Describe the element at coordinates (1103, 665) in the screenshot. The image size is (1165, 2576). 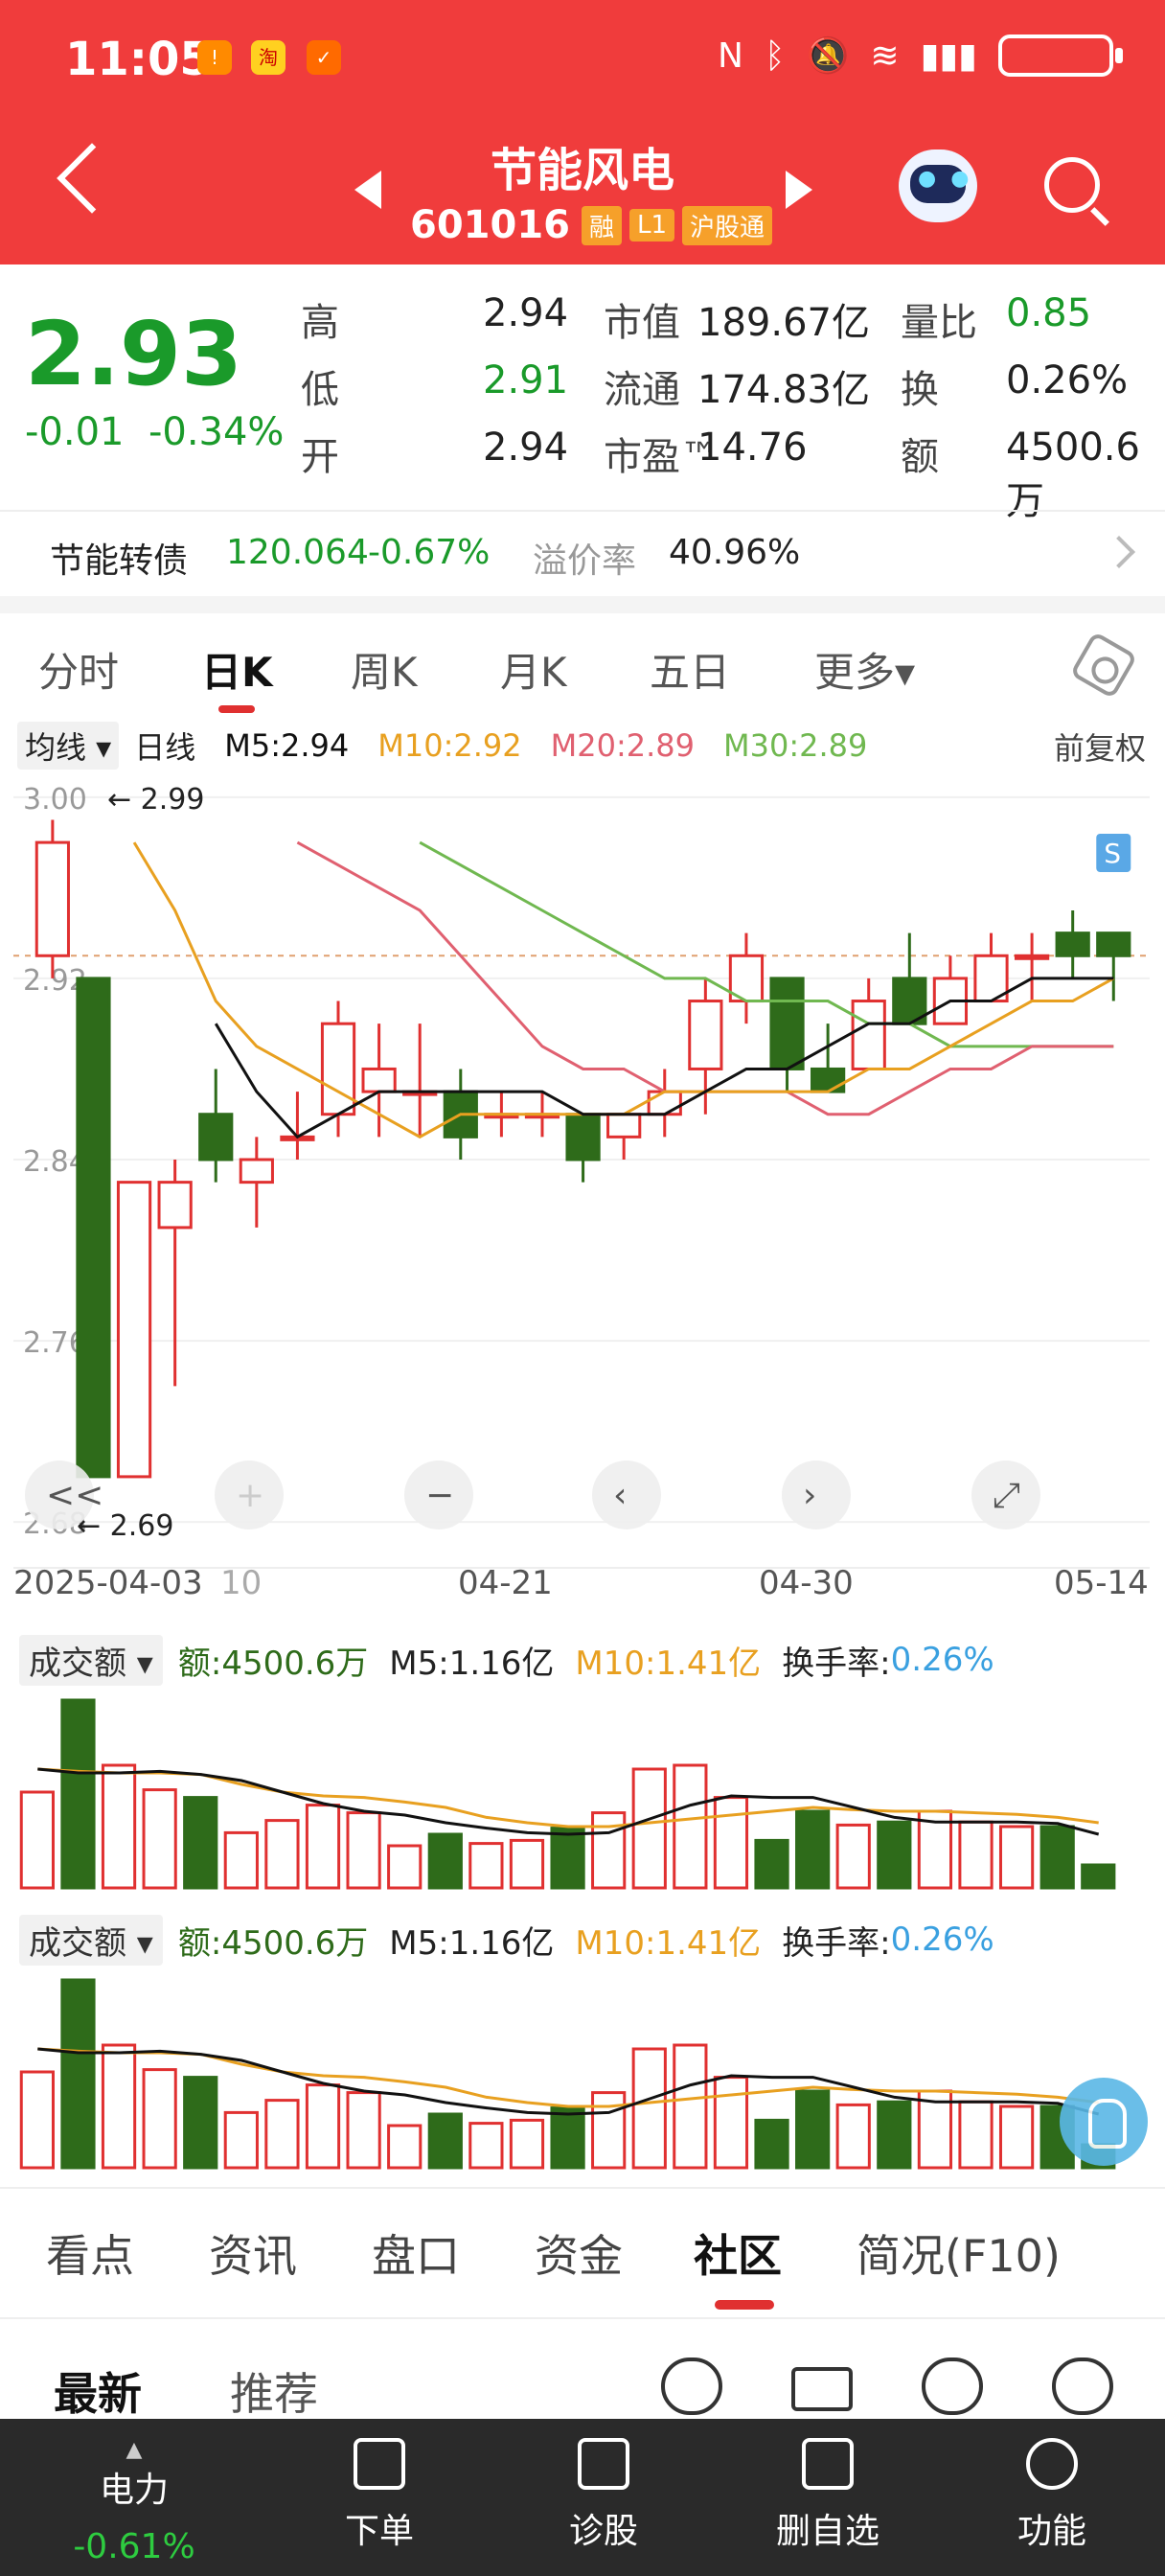
I see `settings-icon` at that location.